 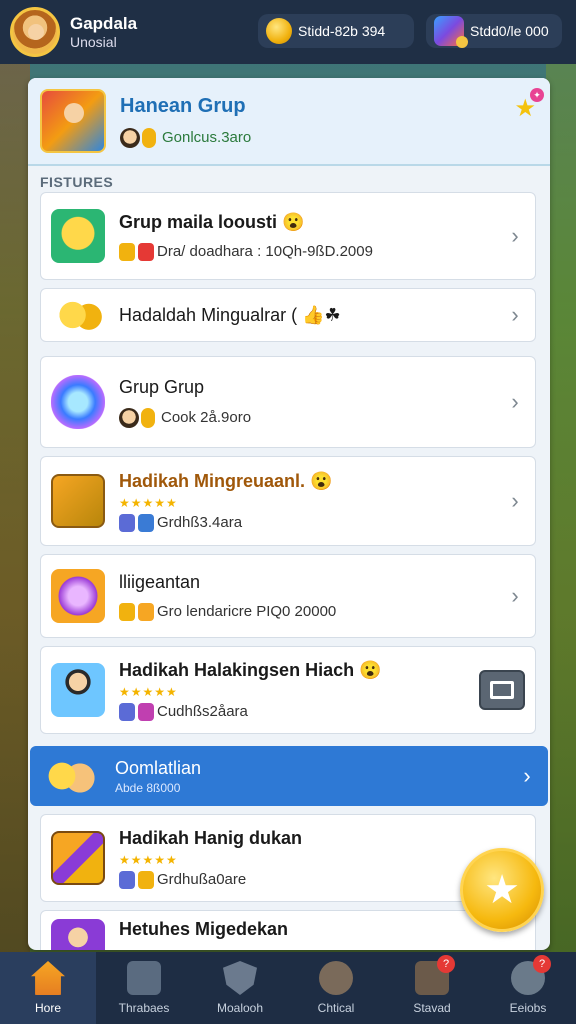 What do you see at coordinates (158, 767) in the screenshot?
I see `item-title: Oomlatlian` at bounding box center [158, 767].